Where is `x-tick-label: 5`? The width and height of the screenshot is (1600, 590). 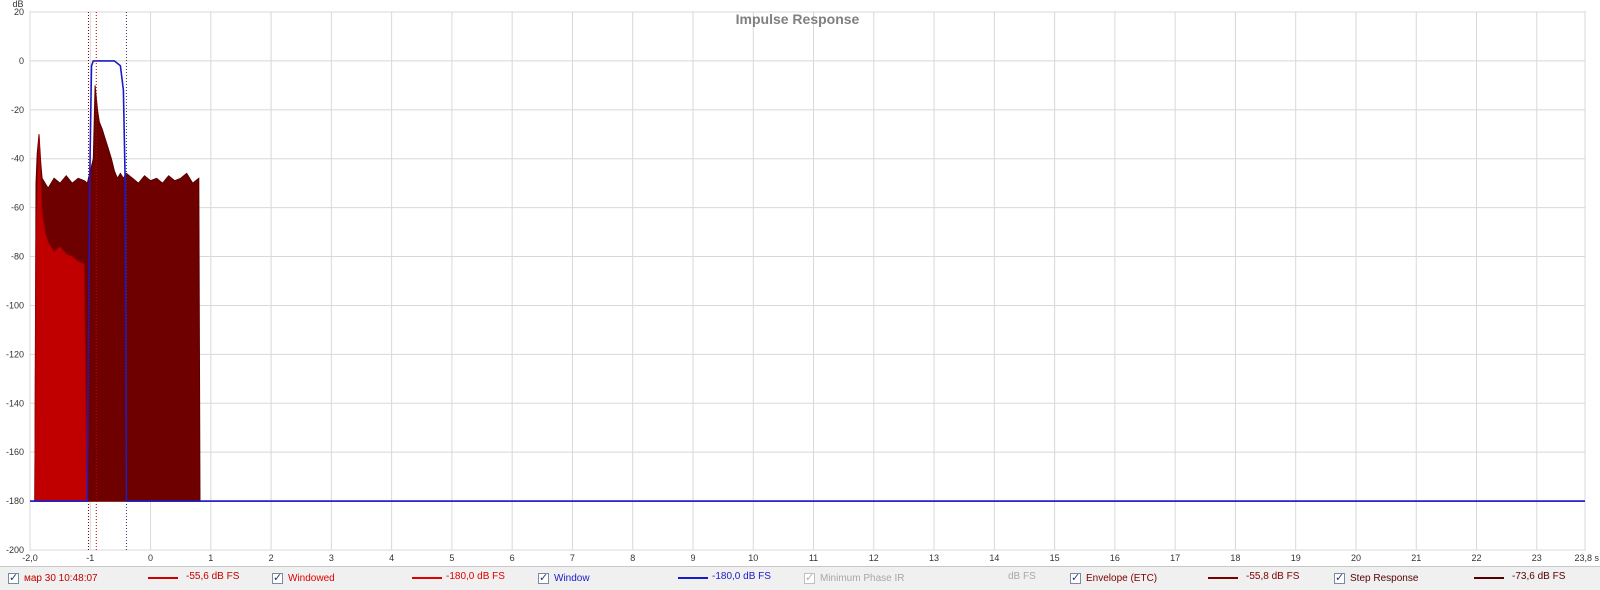 x-tick-label: 5 is located at coordinates (451, 558).